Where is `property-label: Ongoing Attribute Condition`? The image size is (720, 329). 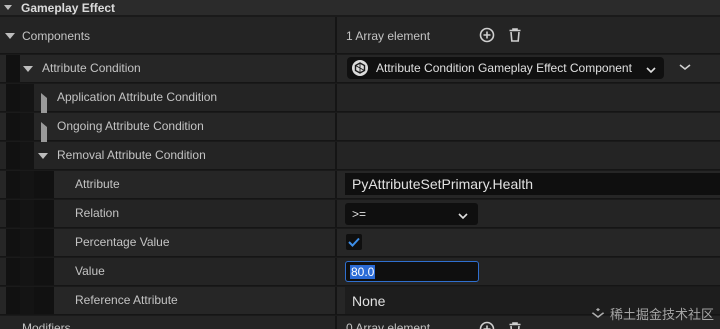 property-label: Ongoing Attribute Condition is located at coordinates (130, 126).